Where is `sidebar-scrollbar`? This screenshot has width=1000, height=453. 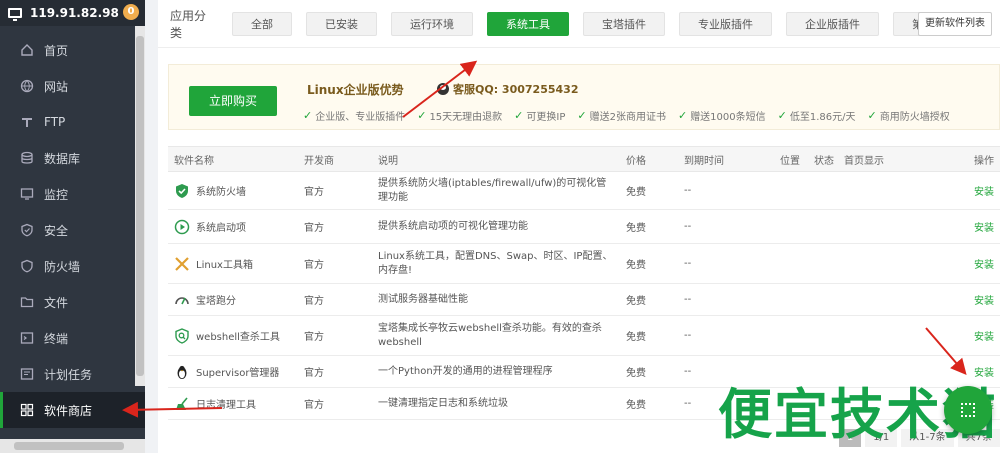
sidebar-scrollbar is located at coordinates (140, 206).